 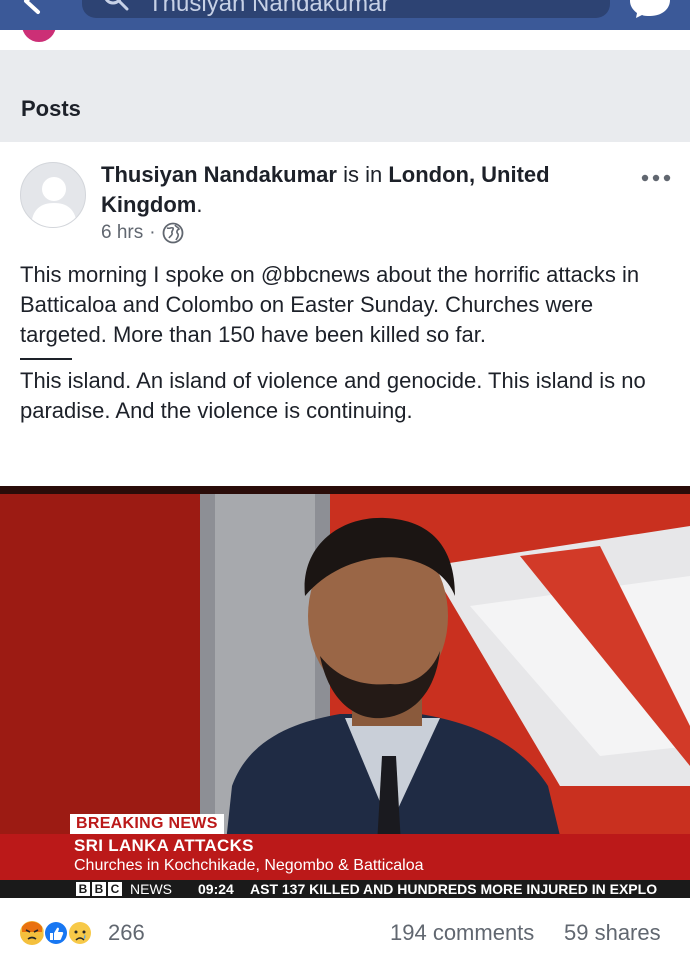 What do you see at coordinates (269, 8) in the screenshot?
I see `search-query-text: Thusiyan Nandakumar` at bounding box center [269, 8].